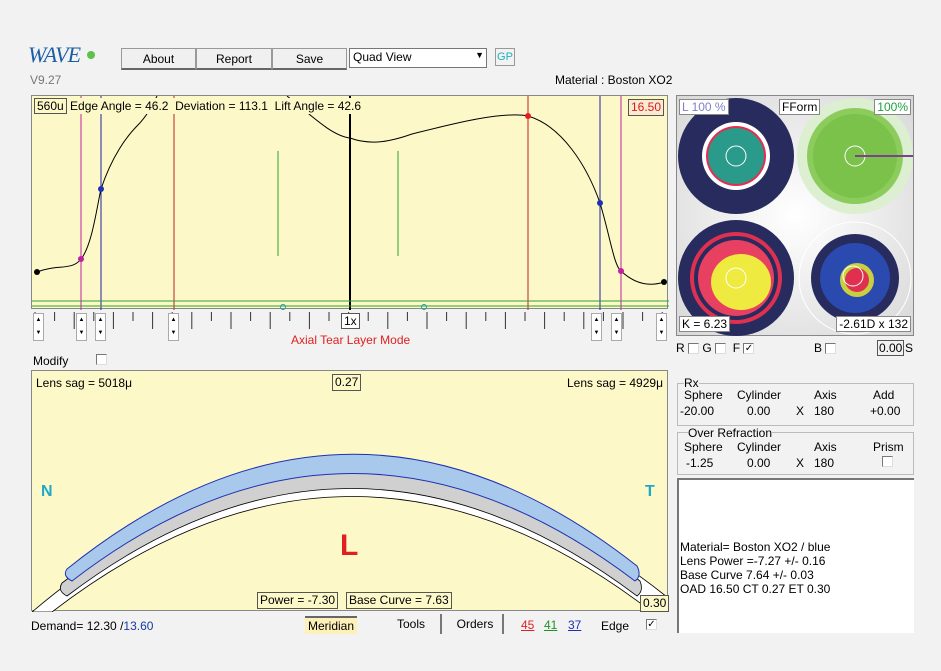  I want to click on scale-label: 560u, so click(50, 106).